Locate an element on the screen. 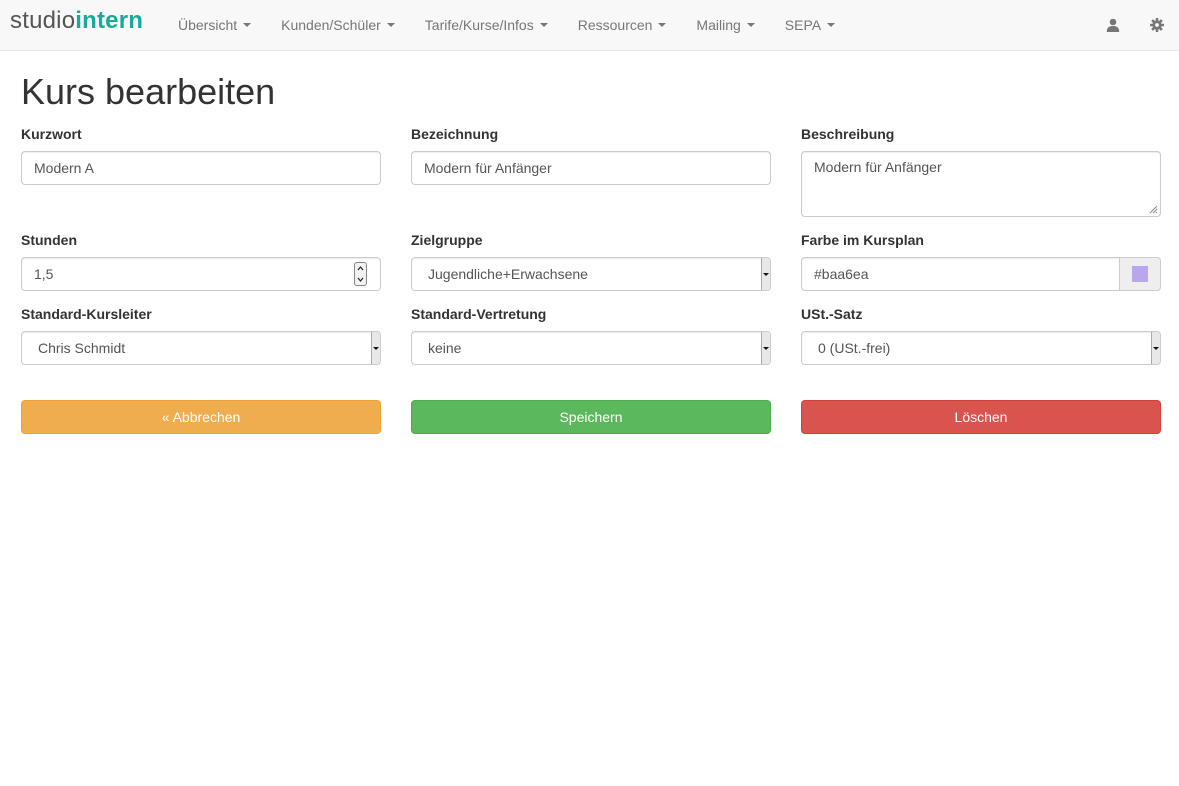 This screenshot has height=786, width=1179. vertretung-label: Standard-Vertretung is located at coordinates (479, 314).